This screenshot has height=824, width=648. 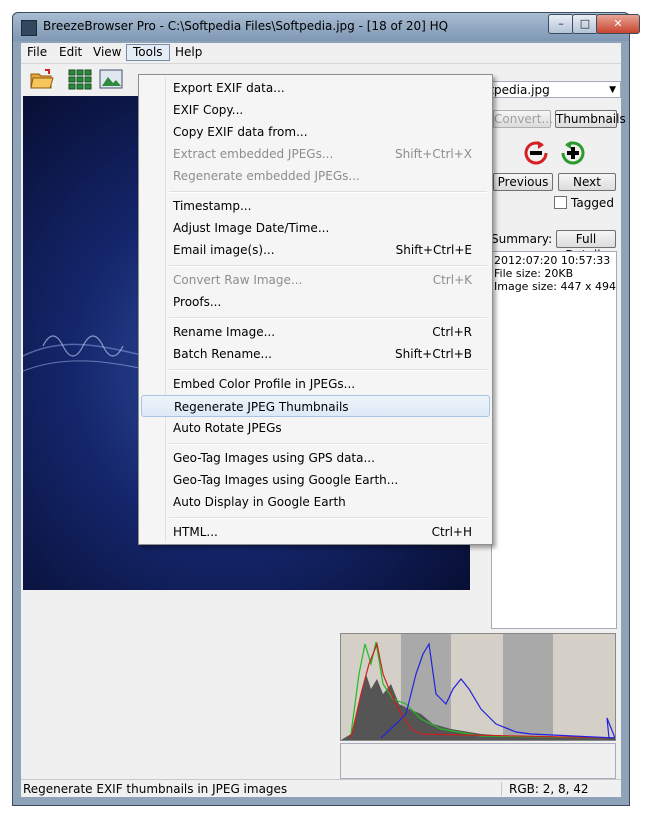 What do you see at coordinates (107, 52) in the screenshot?
I see `menu-view: View` at bounding box center [107, 52].